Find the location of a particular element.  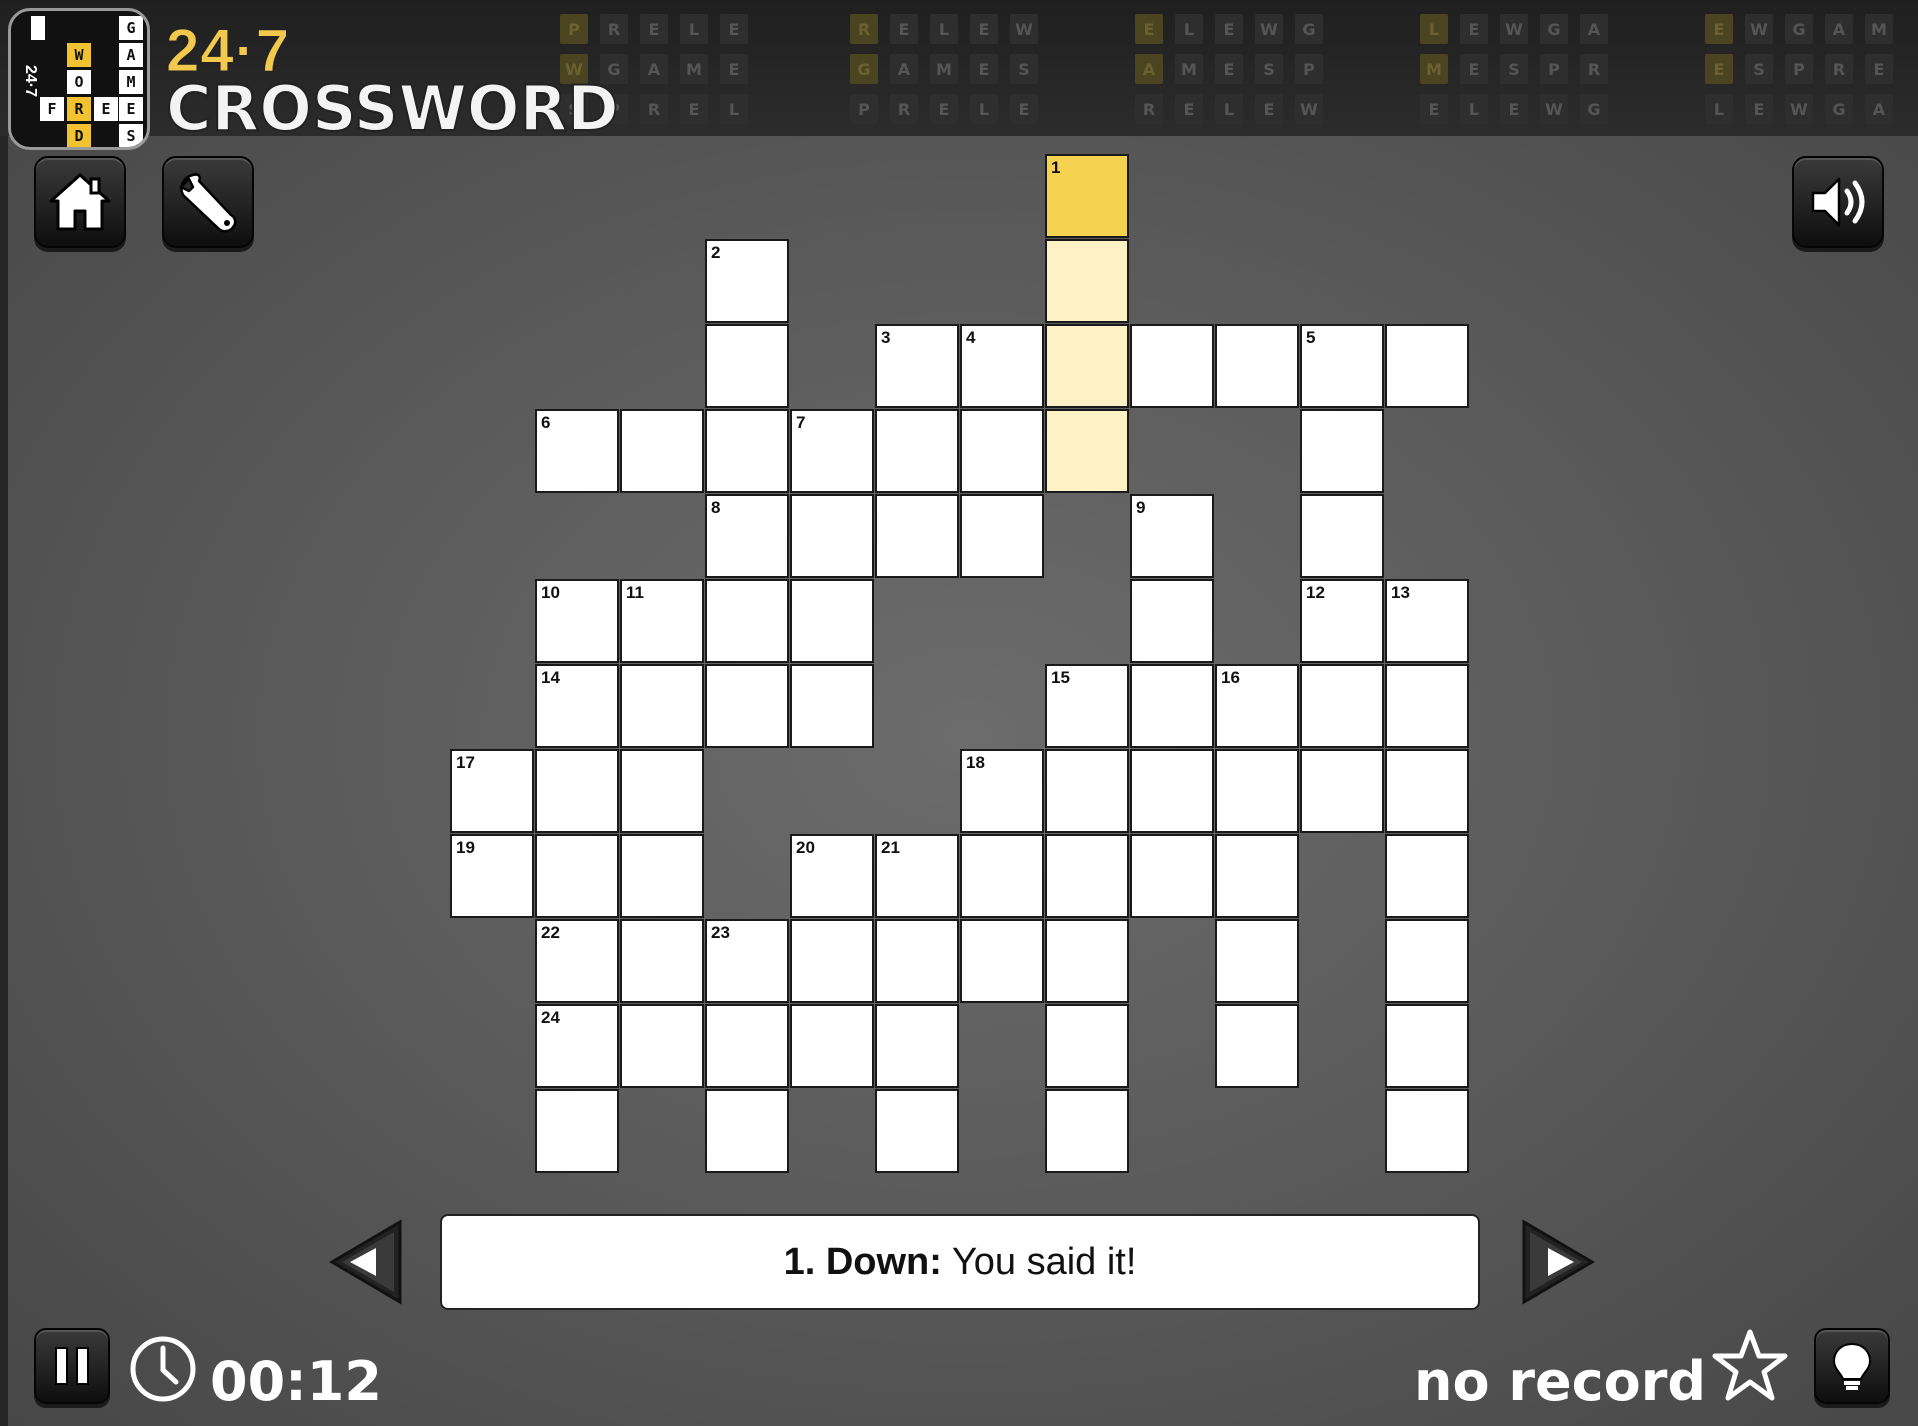

grid-cell: 8 is located at coordinates (747, 536).